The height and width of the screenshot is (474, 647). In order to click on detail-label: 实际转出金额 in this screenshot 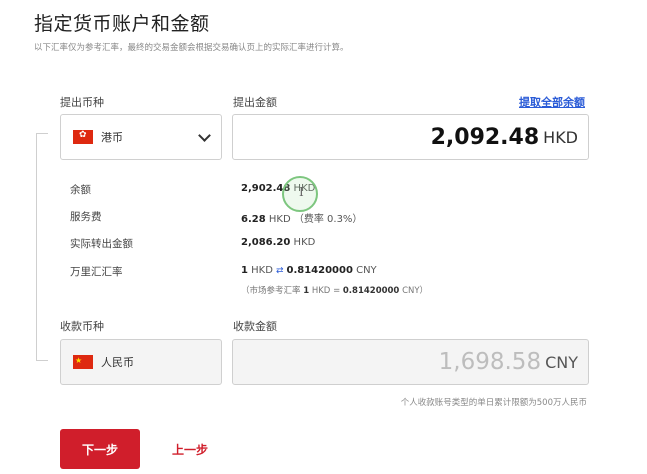, I will do `click(101, 244)`.